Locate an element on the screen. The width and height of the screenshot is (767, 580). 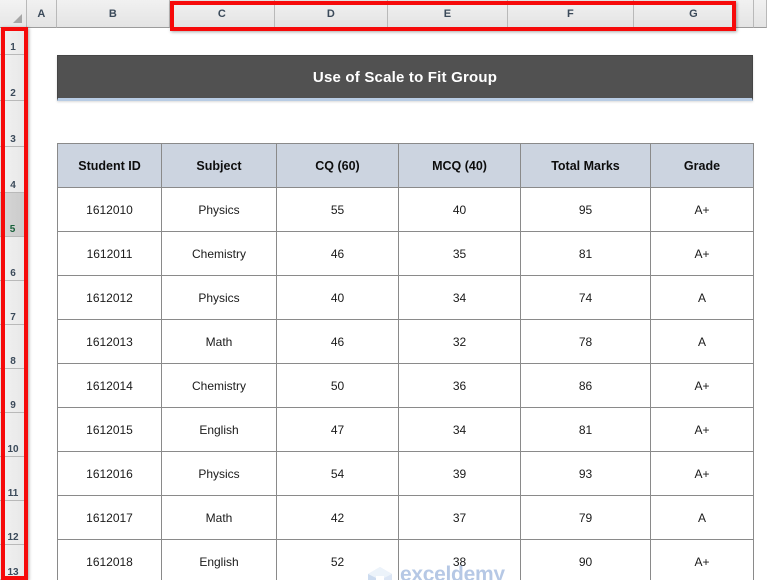
select-all-corner-button is located at coordinates (13, 14).